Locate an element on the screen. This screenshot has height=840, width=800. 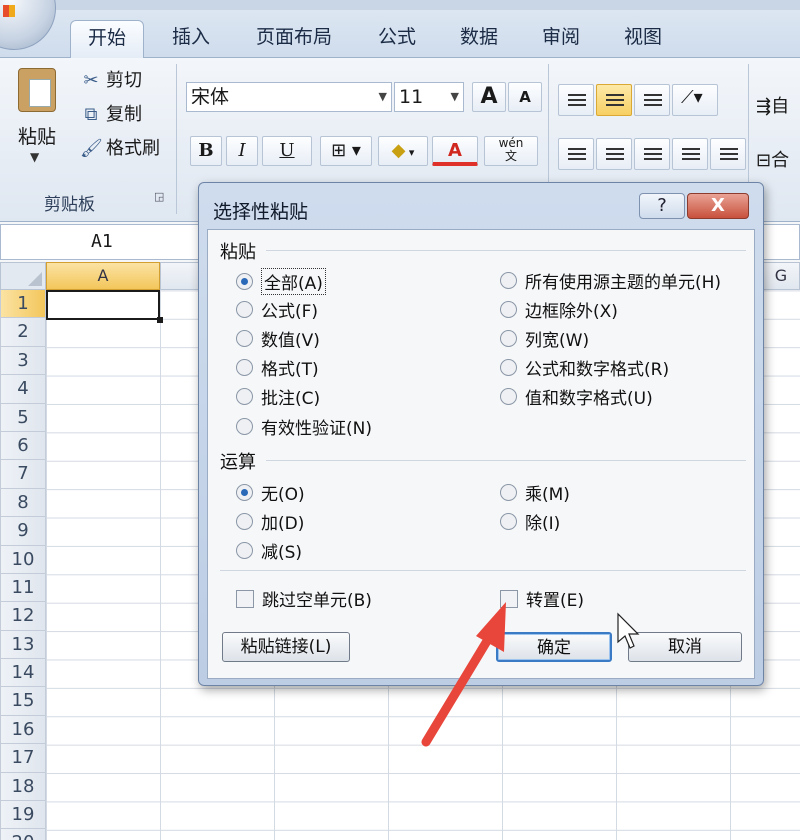
radio-paste-validation: 有效性验证(N) is located at coordinates (304, 426).